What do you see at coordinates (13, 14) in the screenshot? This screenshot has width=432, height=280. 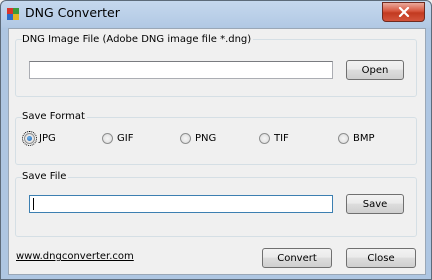 I see `dng-app-icon` at bounding box center [13, 14].